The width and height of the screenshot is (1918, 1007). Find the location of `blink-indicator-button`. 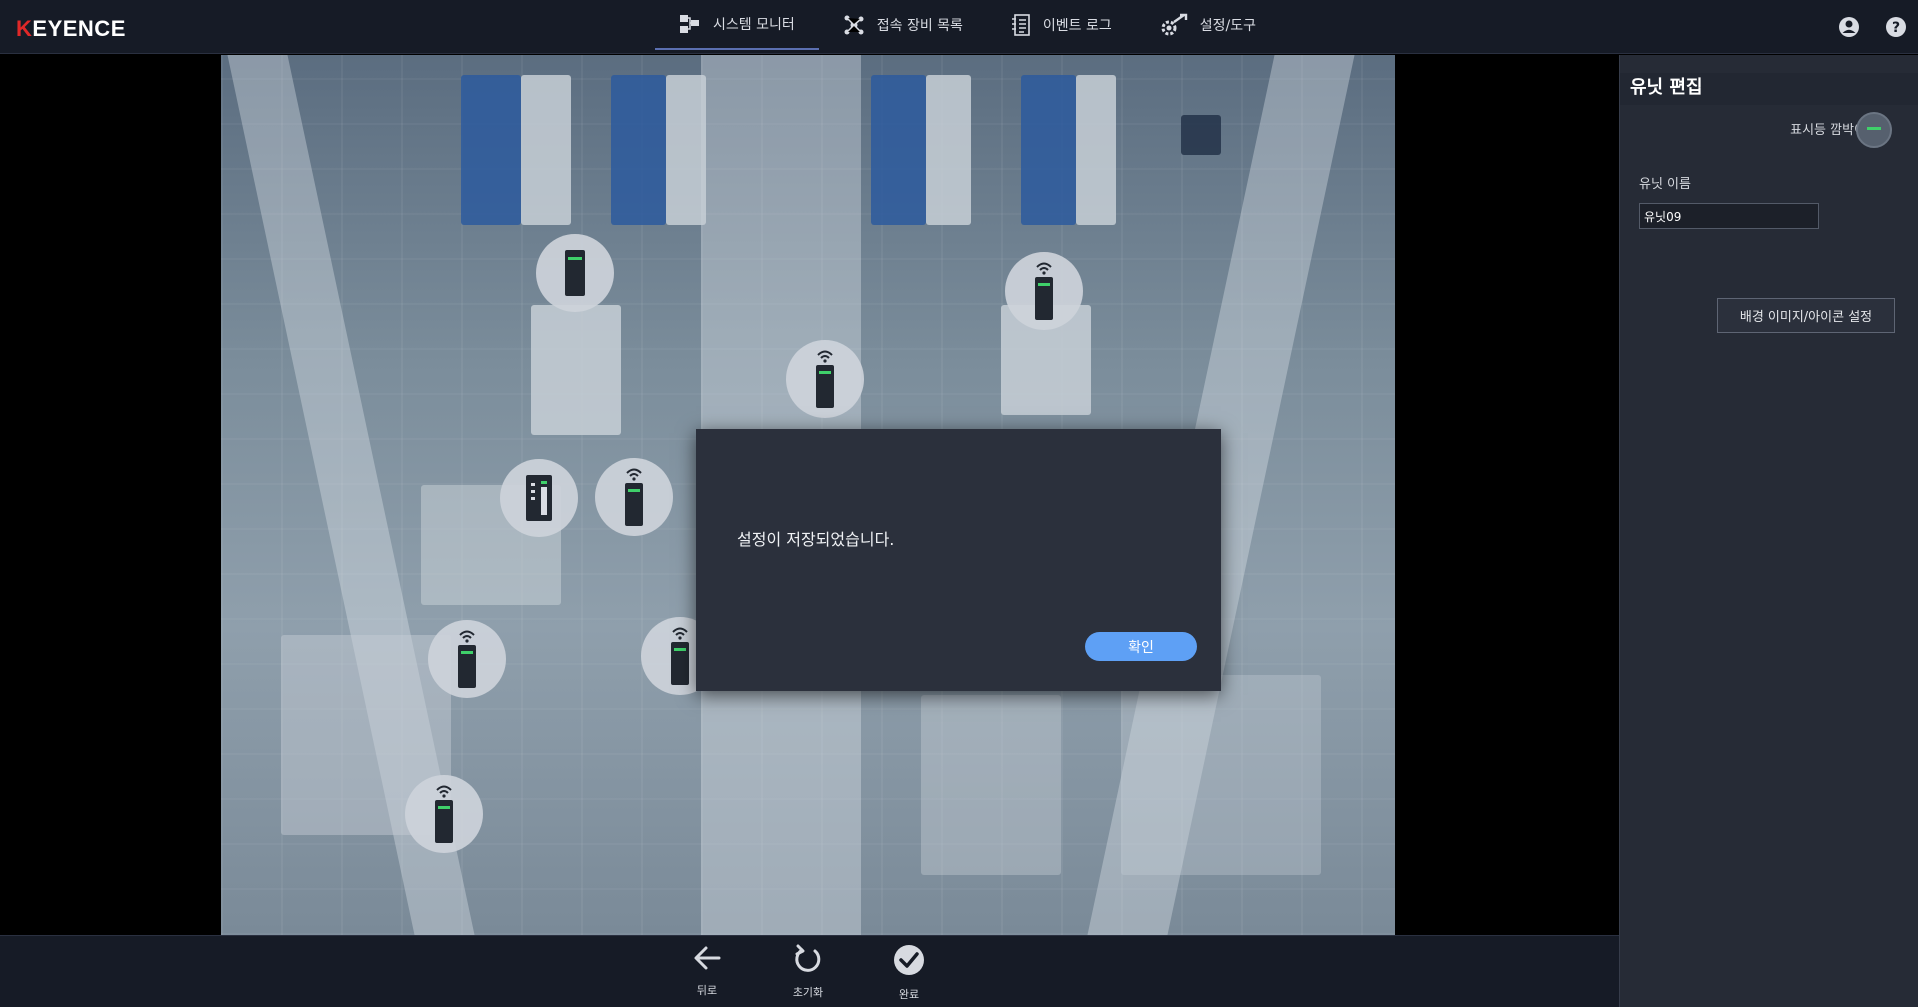

blink-indicator-button is located at coordinates (1874, 130).